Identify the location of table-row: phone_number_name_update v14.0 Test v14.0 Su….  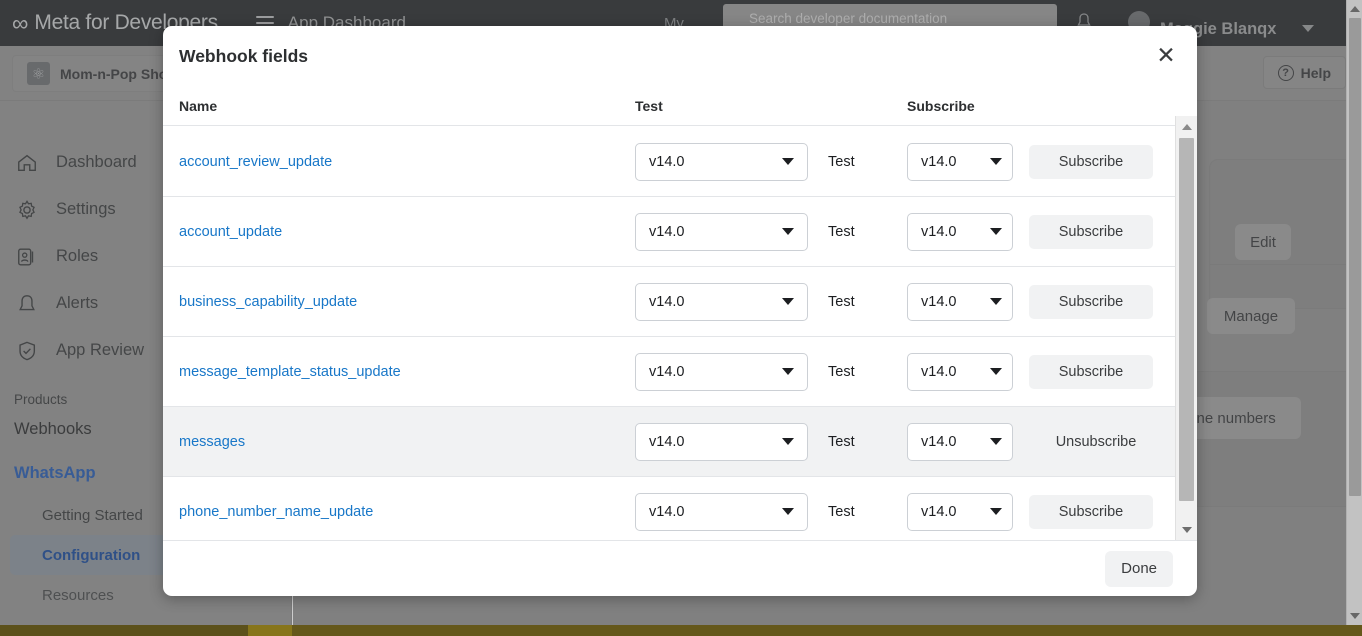
(669, 508).